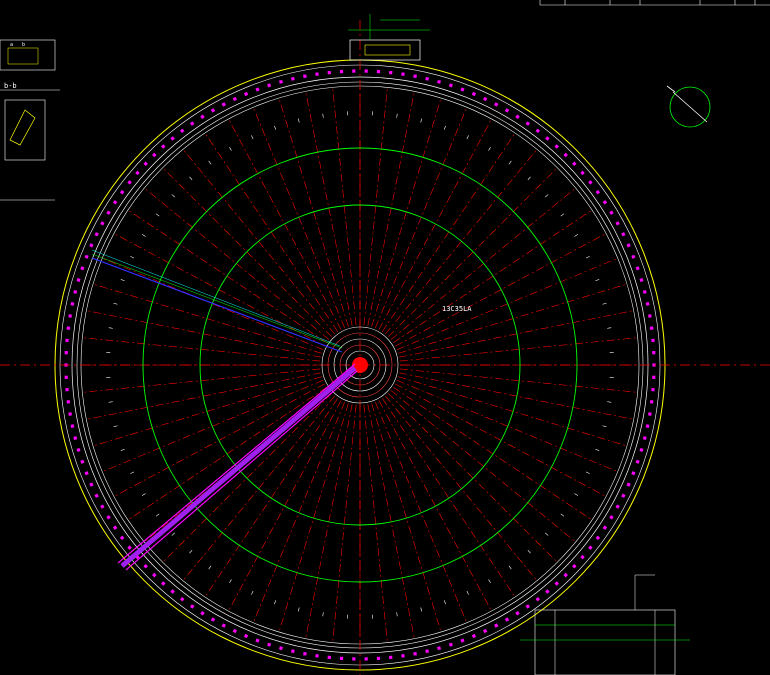 Image resolution: width=770 pixels, height=675 pixels. Describe the element at coordinates (688, 106) in the screenshot. I see `north-arrow-symbol` at that location.